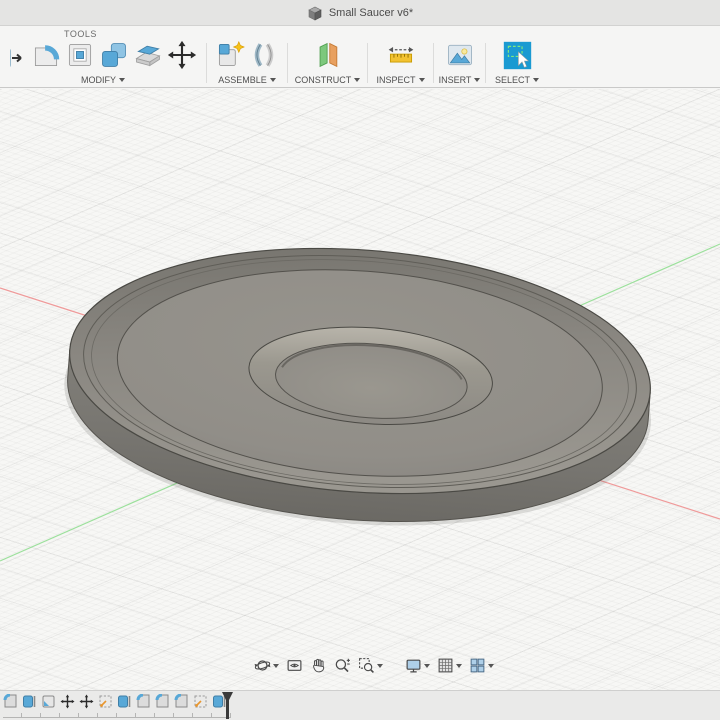 The width and height of the screenshot is (720, 720). I want to click on viewports-icon, so click(477, 665).